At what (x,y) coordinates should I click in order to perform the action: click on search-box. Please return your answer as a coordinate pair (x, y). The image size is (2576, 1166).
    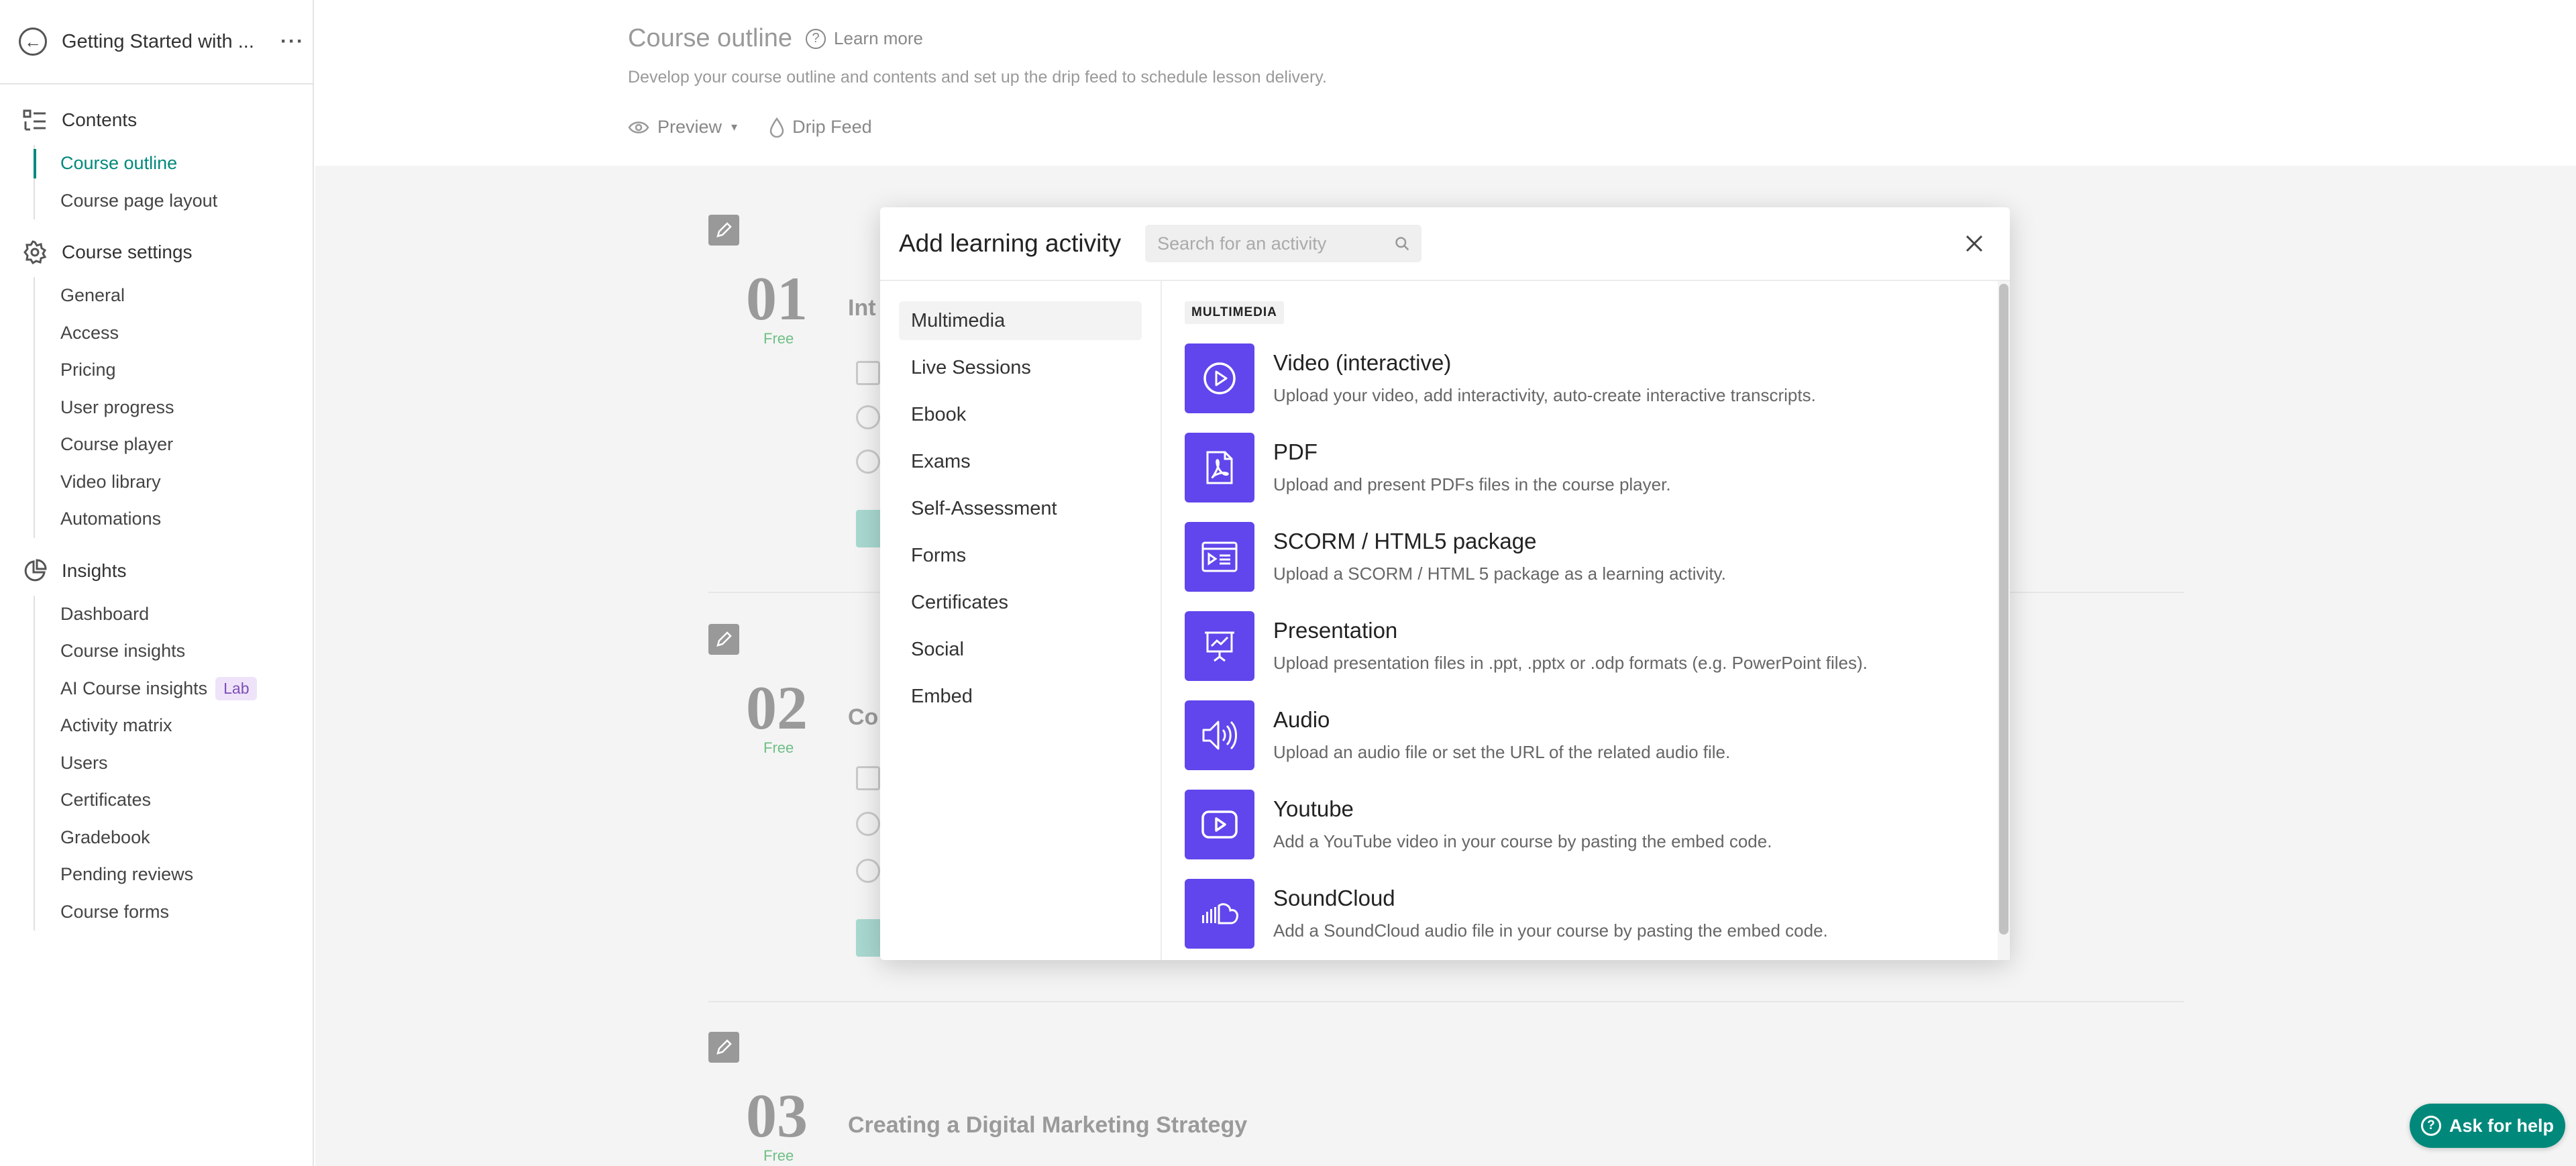
    Looking at the image, I should click on (1283, 243).